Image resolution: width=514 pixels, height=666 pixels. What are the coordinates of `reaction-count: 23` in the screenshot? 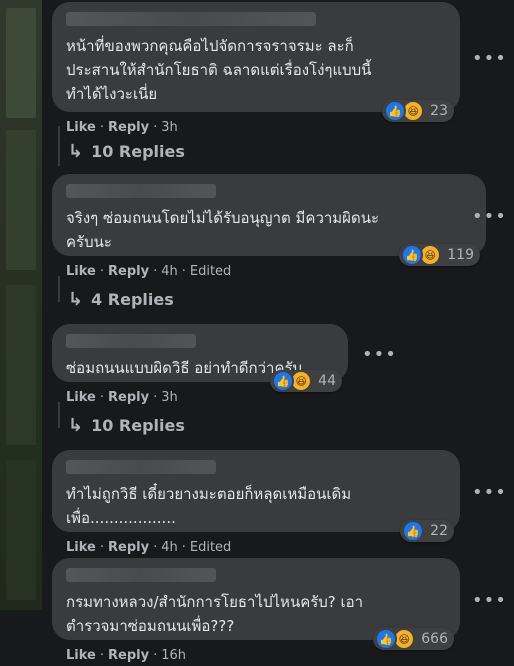 It's located at (439, 111).